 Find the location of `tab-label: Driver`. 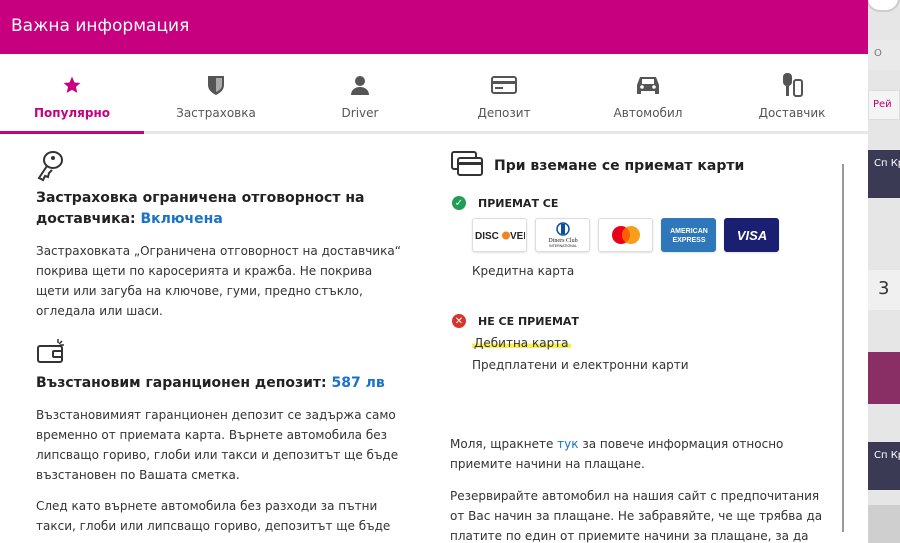

tab-label: Driver is located at coordinates (360, 113).